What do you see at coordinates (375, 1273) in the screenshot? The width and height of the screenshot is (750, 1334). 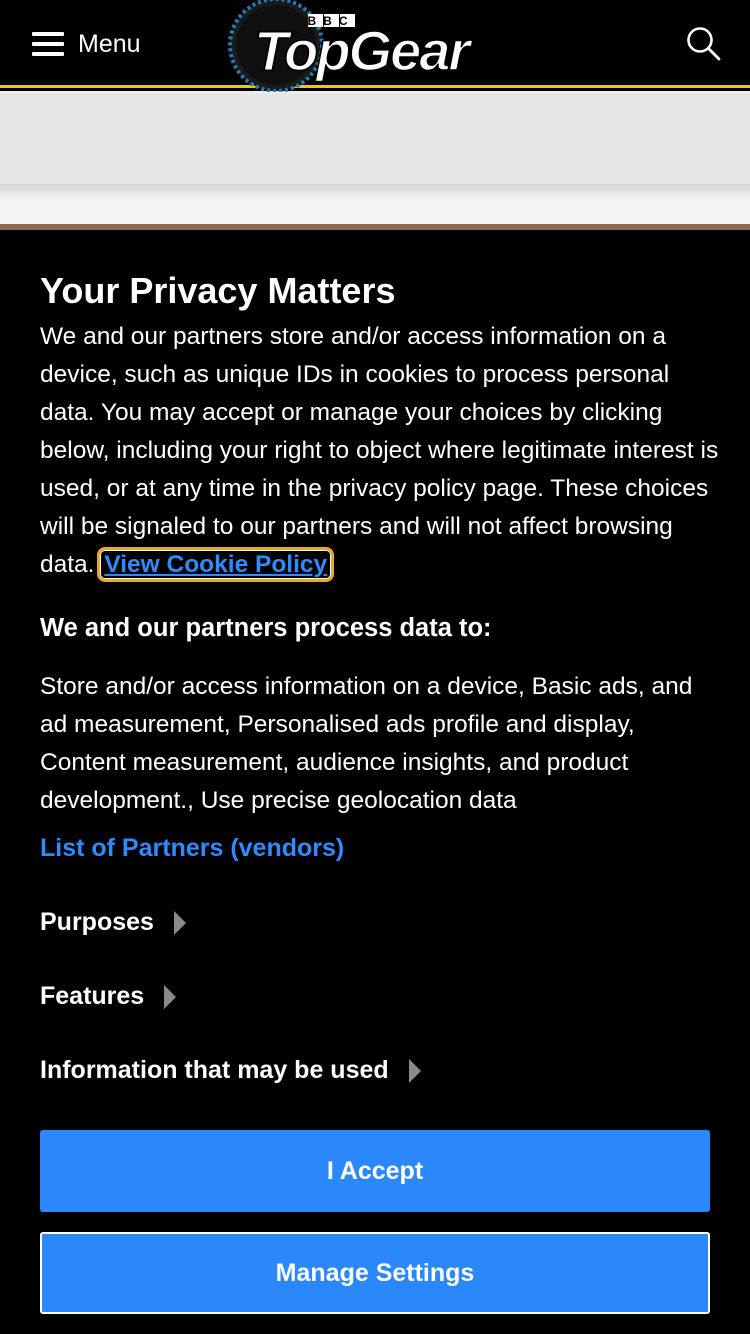 I see `manage-settings-button: Manage Settings` at bounding box center [375, 1273].